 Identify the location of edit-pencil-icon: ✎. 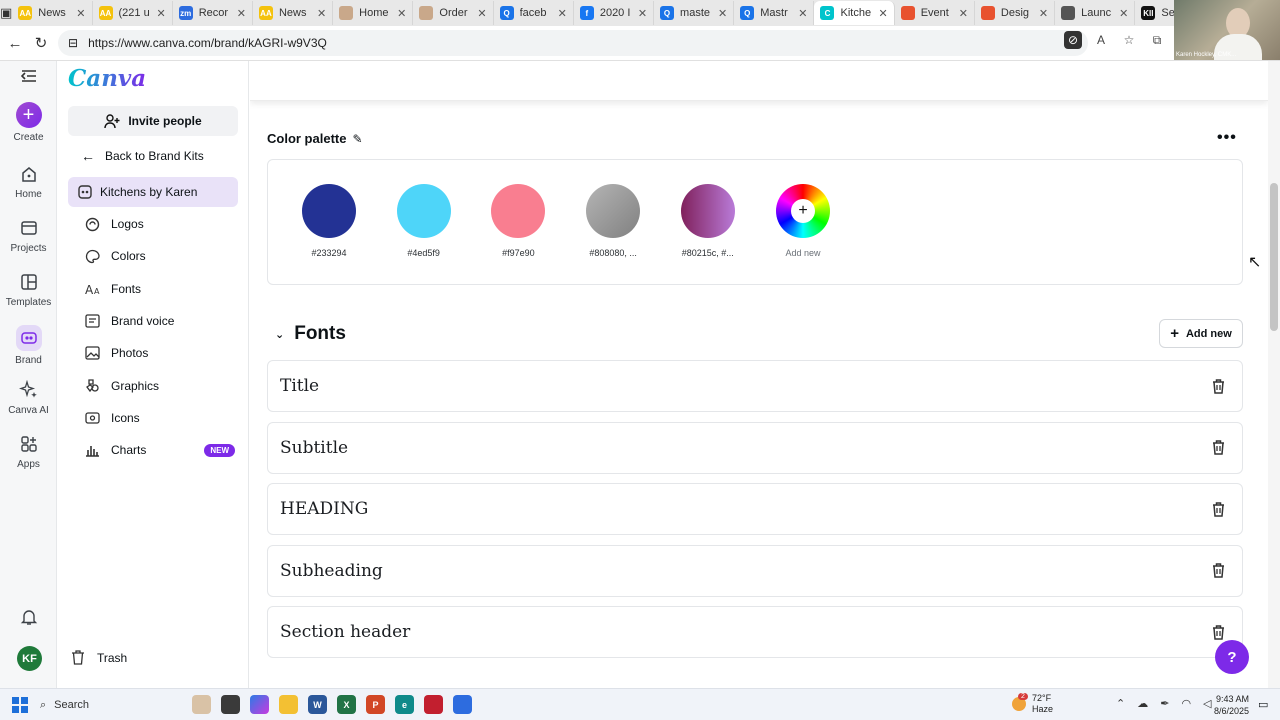
(357, 139).